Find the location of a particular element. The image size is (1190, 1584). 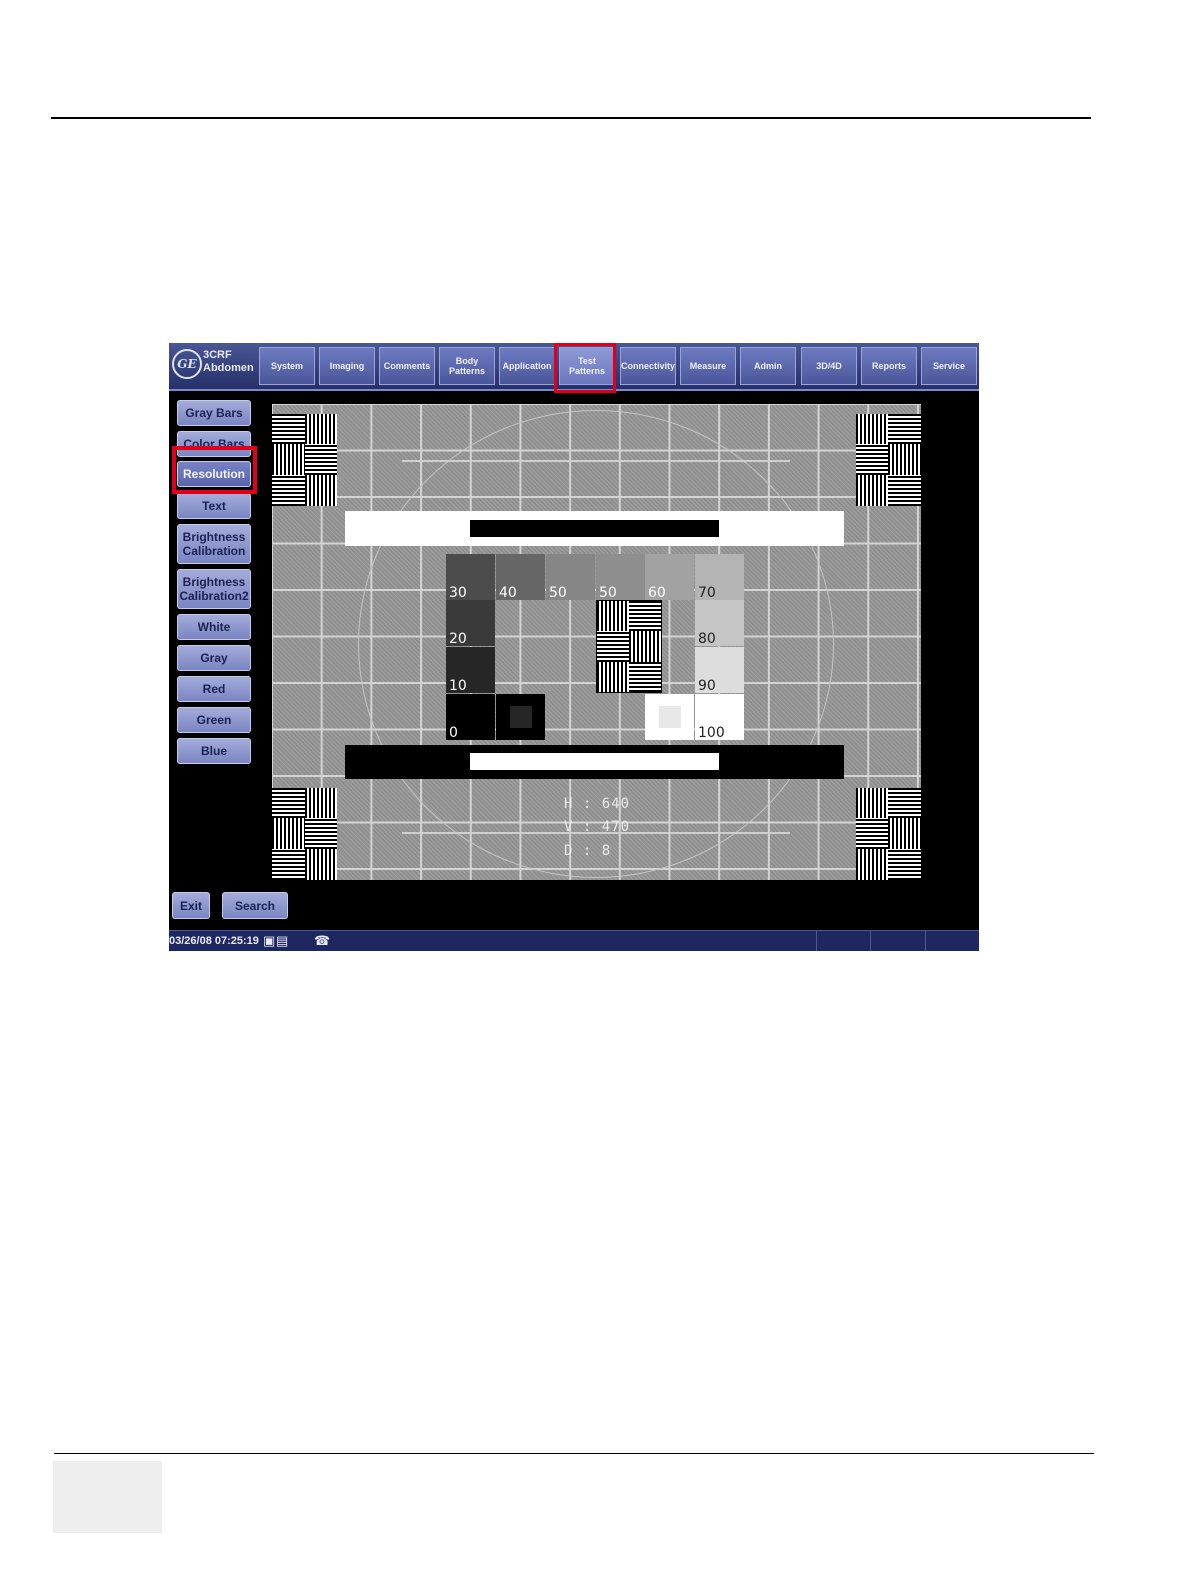

tab-reports: Reports is located at coordinates (889, 366).